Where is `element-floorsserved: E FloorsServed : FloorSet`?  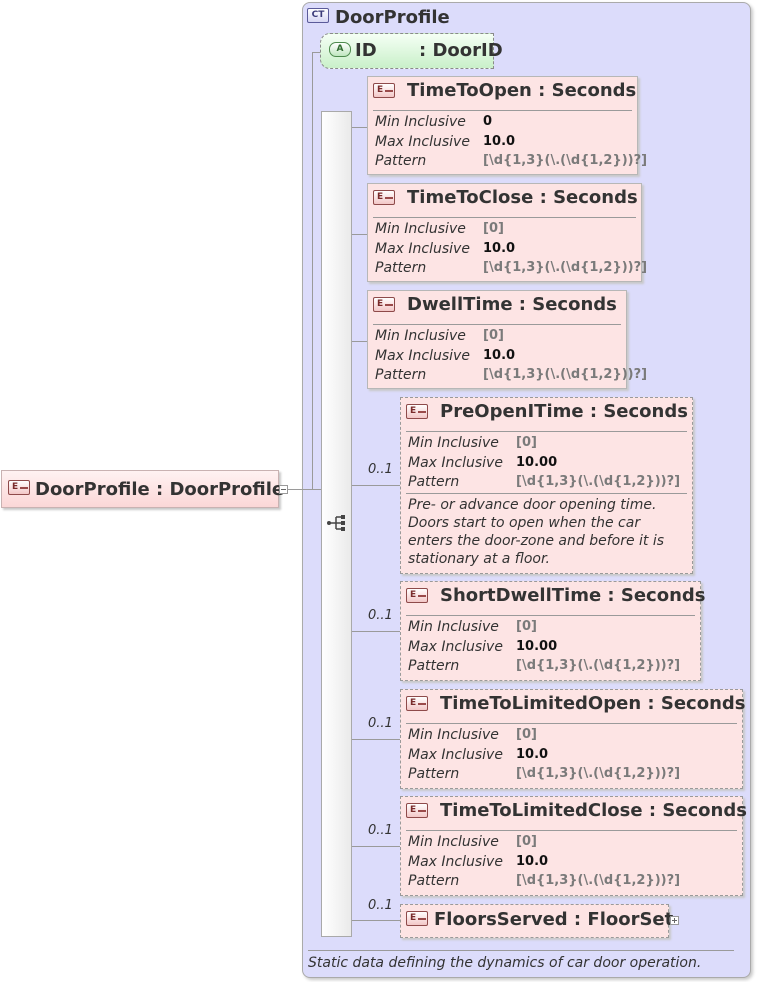 element-floorsserved: E FloorsServed : FloorSet is located at coordinates (536, 921).